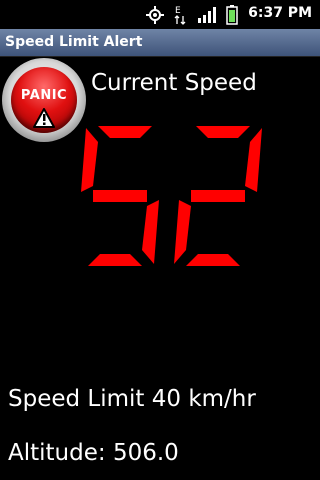 This screenshot has width=320, height=480. I want to click on signal-icon, so click(207, 15).